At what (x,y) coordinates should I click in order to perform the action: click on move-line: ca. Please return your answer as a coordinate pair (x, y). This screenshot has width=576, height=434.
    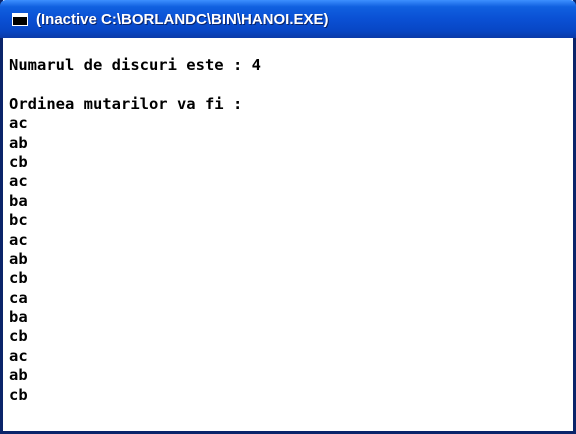
    Looking at the image, I should click on (18, 297).